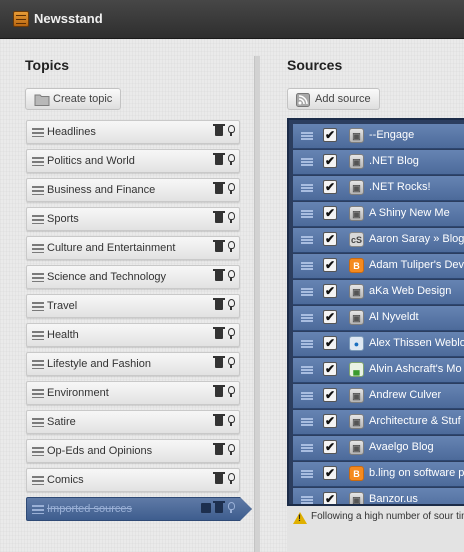  I want to click on source-item: ✔ ● Alex Thissen Weblo, so click(378, 344).